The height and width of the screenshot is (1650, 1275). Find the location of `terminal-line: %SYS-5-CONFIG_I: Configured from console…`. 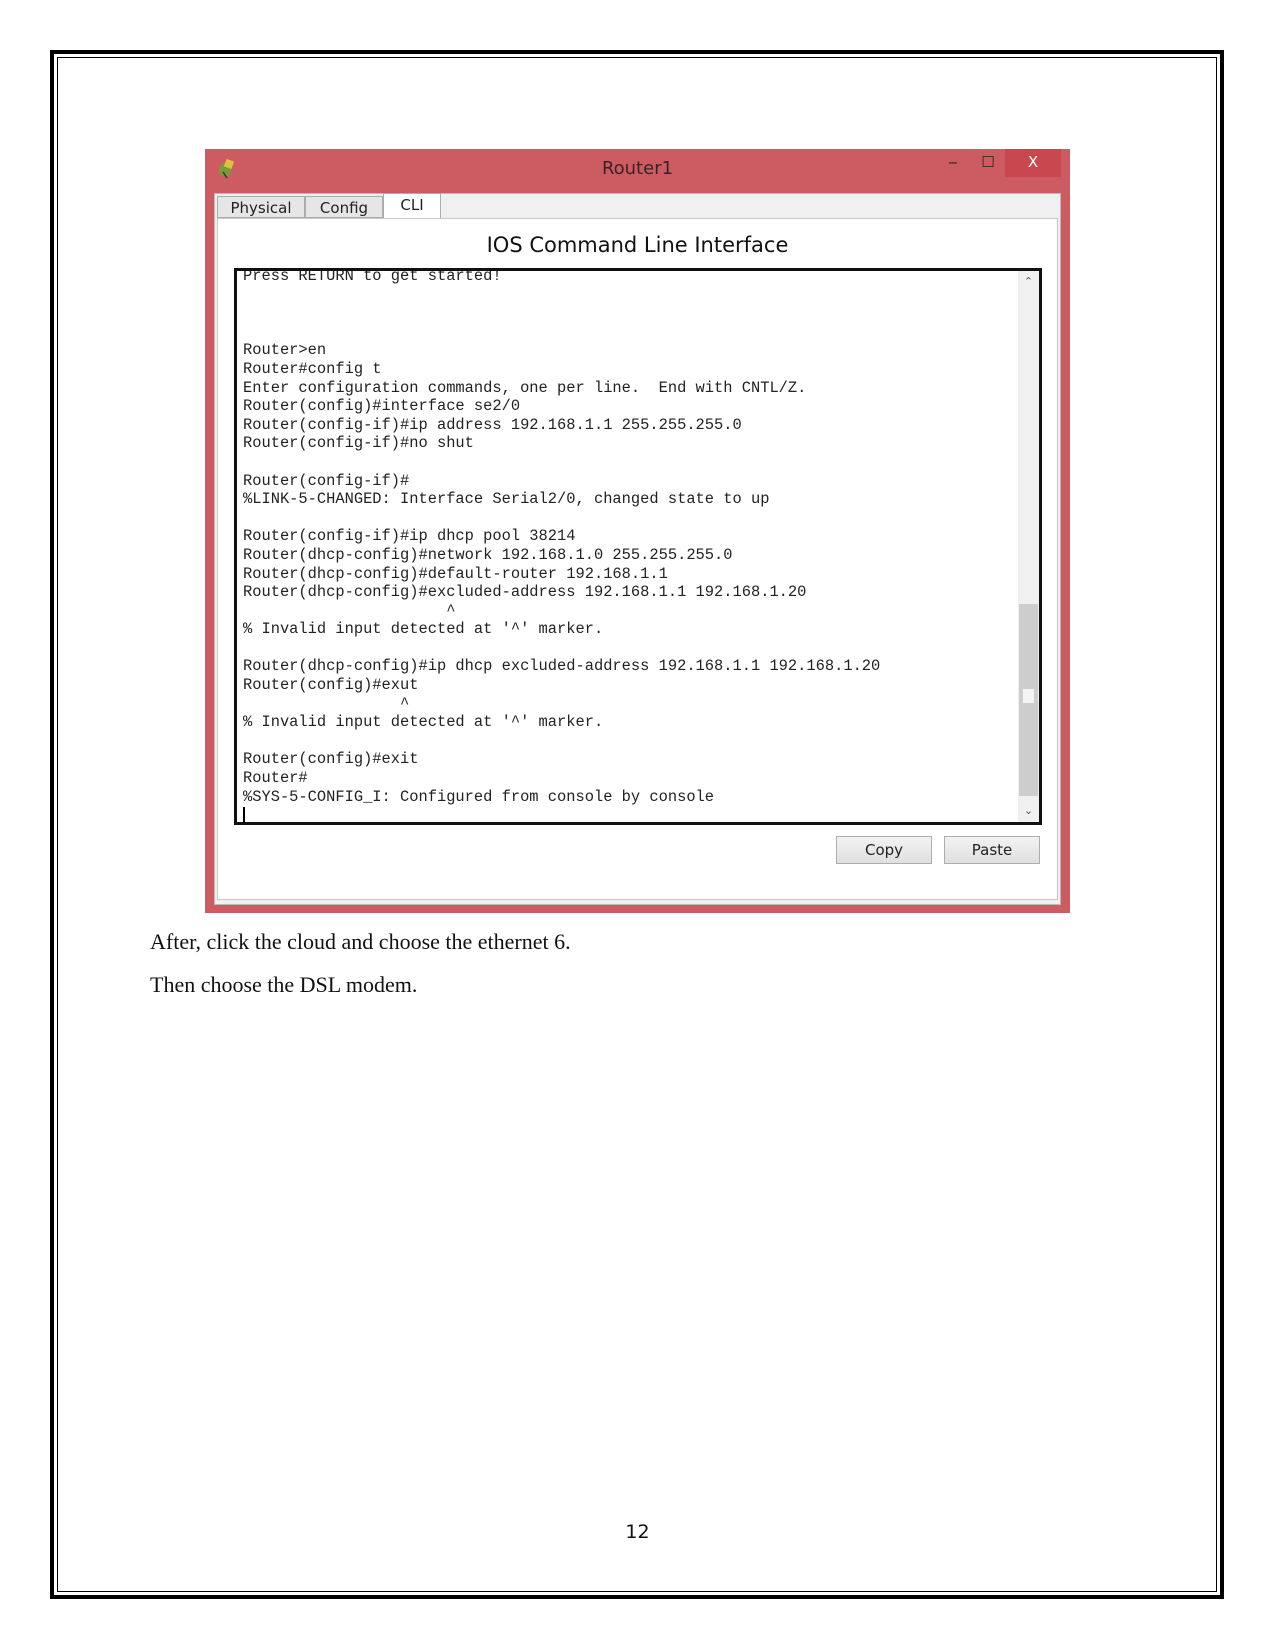

terminal-line: %SYS-5-CONFIG_I: Configured from console… is located at coordinates (479, 796).